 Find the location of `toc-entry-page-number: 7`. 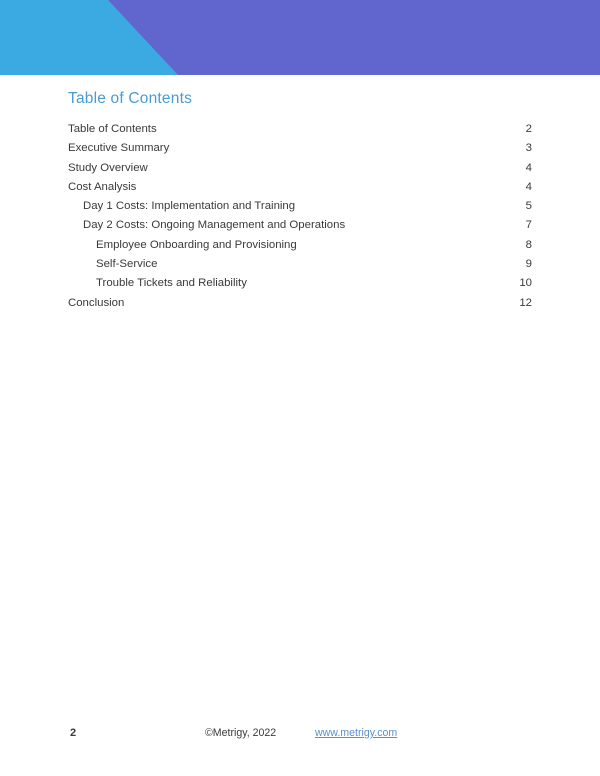

toc-entry-page-number: 7 is located at coordinates (528, 225).